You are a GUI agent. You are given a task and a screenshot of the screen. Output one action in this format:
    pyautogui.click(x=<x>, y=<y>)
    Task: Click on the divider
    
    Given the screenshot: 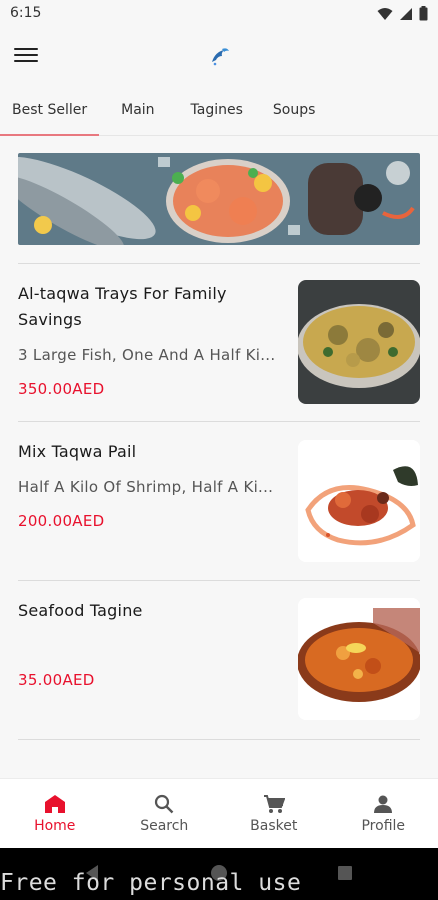 What is the action you would take?
    pyautogui.click(x=219, y=739)
    